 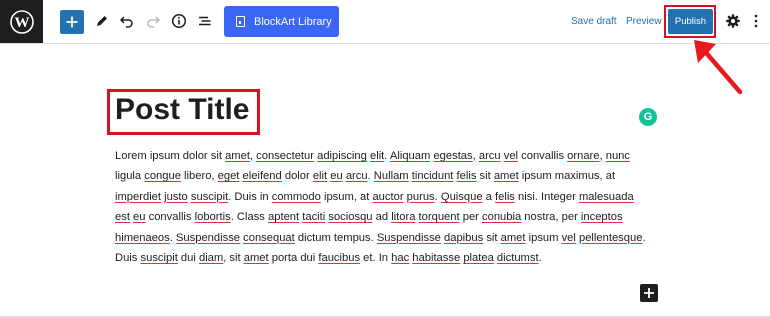 What do you see at coordinates (403, 217) in the screenshot?
I see `spellcheck-word: litora` at bounding box center [403, 217].